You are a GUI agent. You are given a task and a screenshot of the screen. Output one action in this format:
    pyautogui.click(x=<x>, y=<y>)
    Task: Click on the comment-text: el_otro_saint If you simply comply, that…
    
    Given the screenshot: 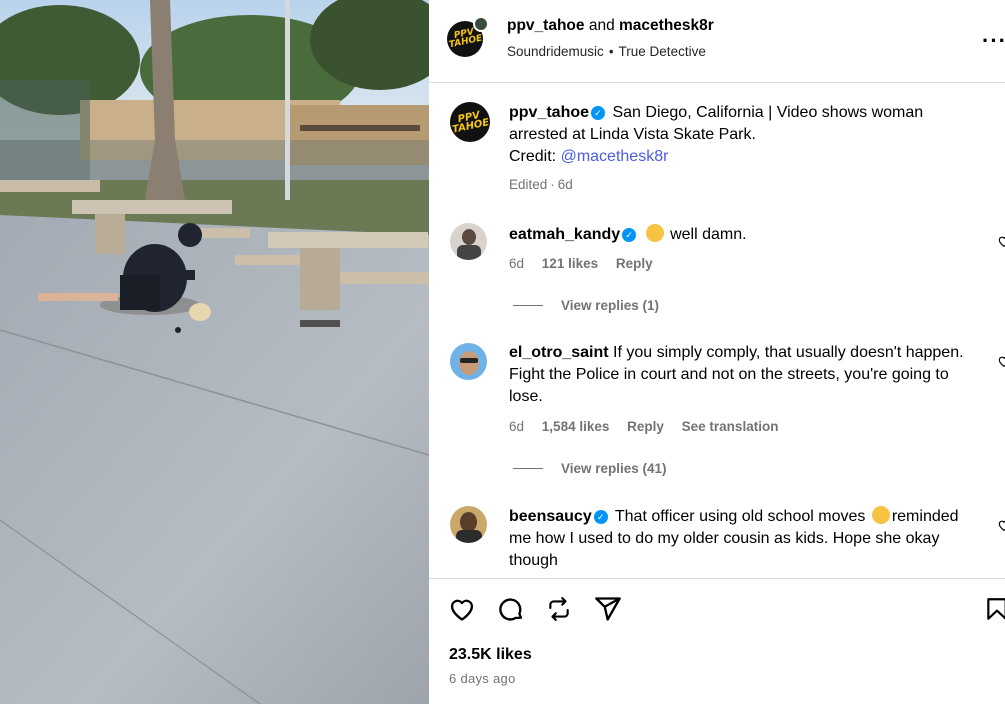 What is the action you would take?
    pyautogui.click(x=744, y=375)
    